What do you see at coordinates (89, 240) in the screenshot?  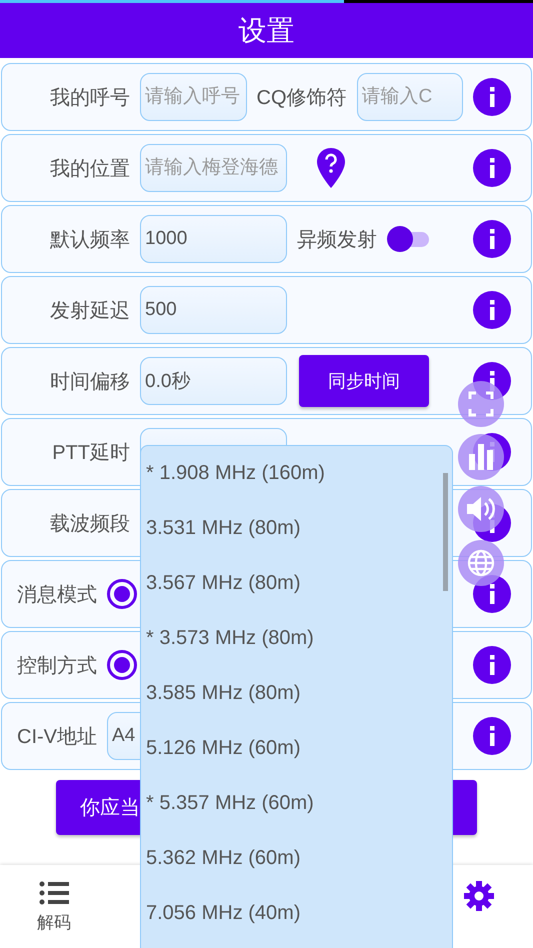 I see `setting-label: 默认频率` at bounding box center [89, 240].